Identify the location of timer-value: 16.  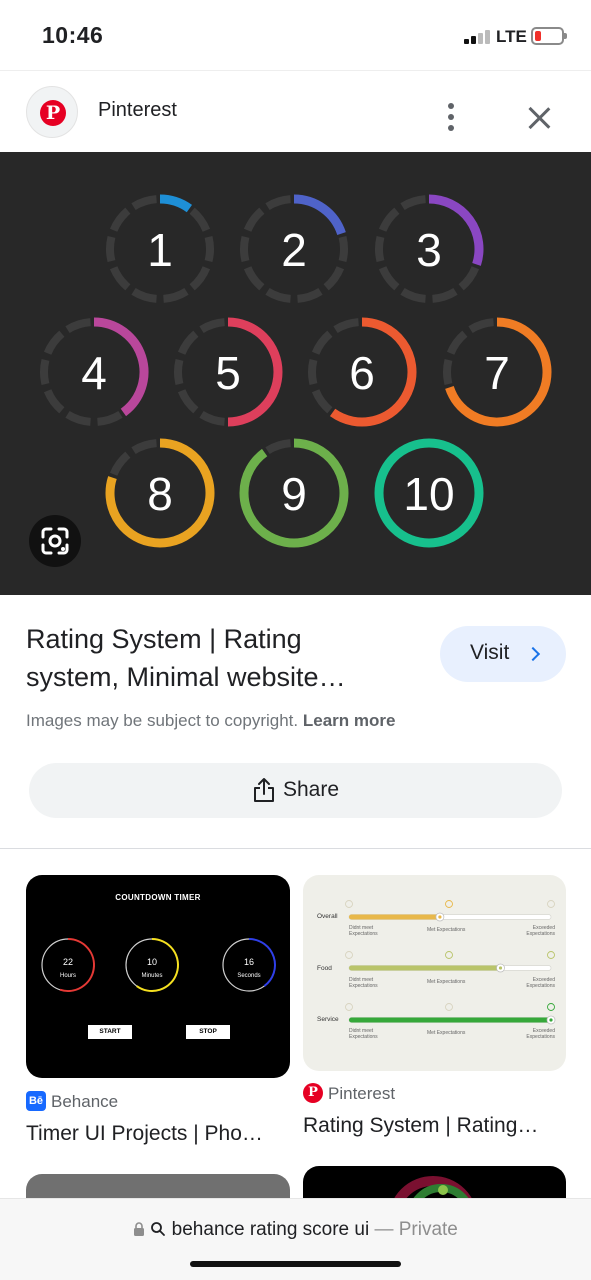
(249, 962).